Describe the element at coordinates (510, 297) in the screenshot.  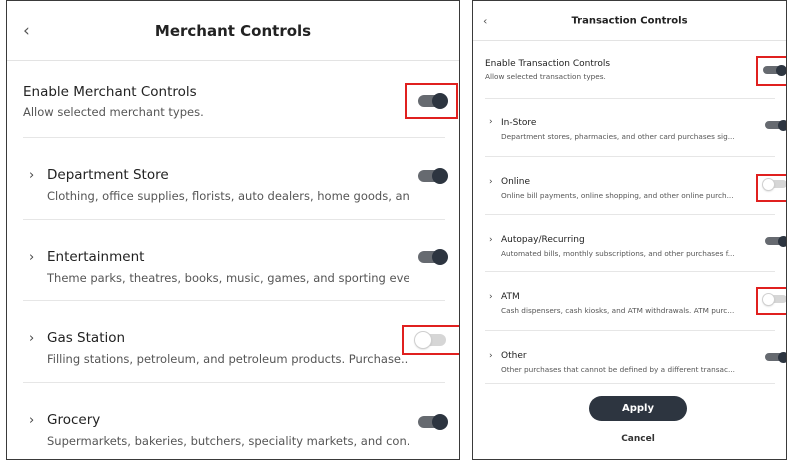
I see `transaction-item-name: ATM` at that location.